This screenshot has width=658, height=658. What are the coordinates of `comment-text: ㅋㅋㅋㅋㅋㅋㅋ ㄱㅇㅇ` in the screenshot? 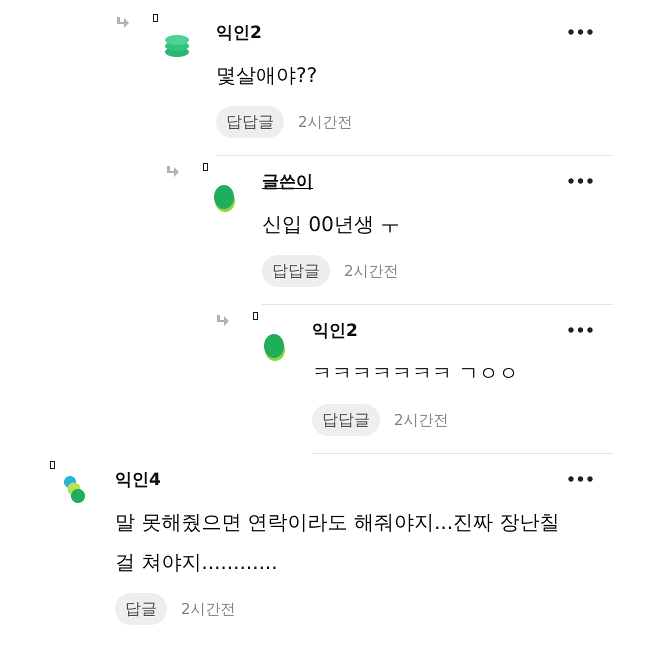 It's located at (416, 373).